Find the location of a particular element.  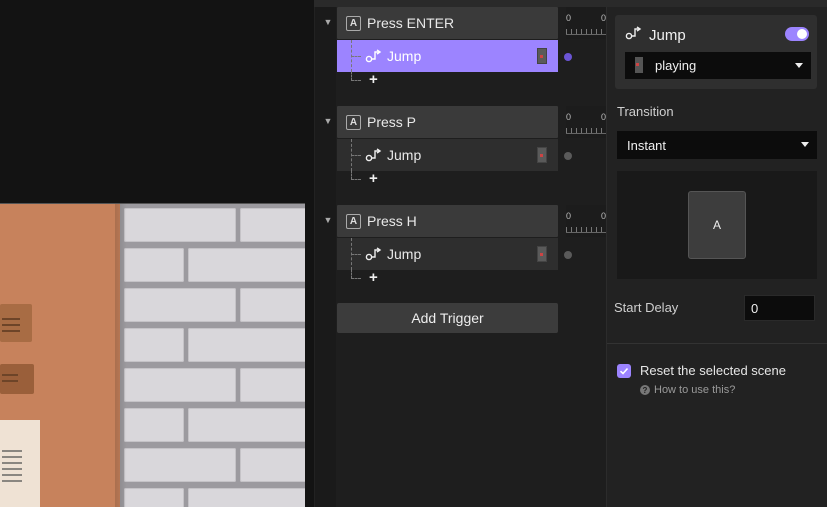

divider is located at coordinates (717, 343).